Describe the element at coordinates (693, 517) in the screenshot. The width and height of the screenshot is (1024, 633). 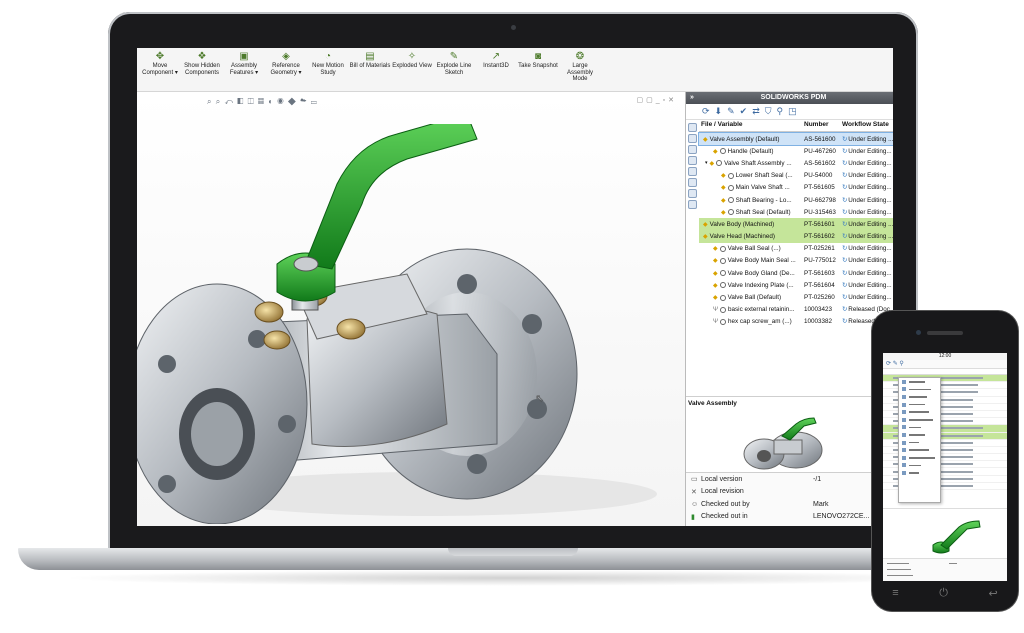
I see `computer-icon: ▮` at that location.